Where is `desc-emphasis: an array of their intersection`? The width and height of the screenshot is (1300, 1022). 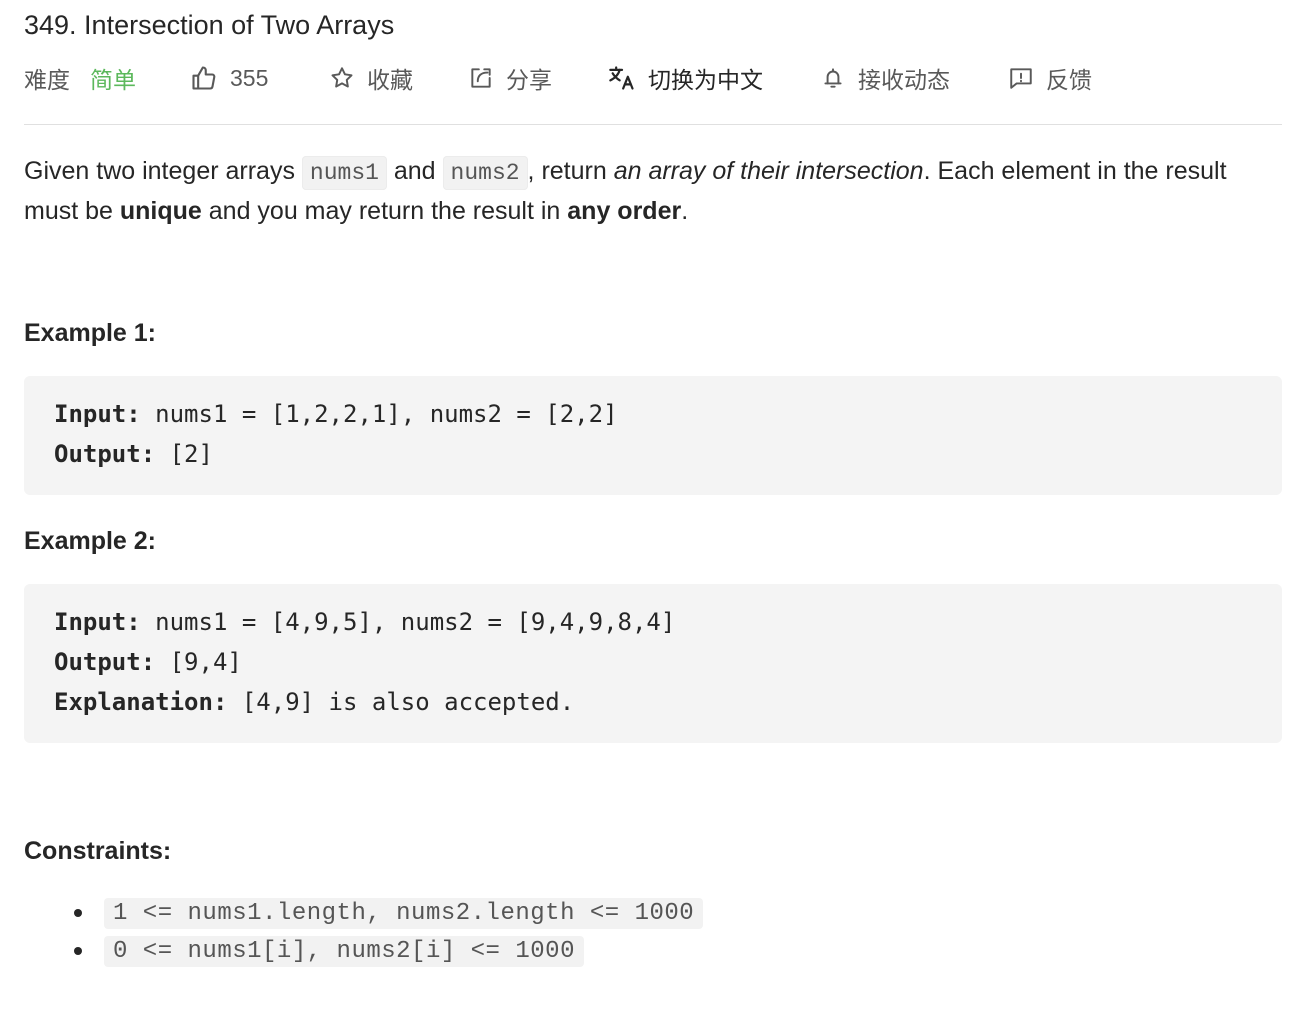 desc-emphasis: an array of their intersection is located at coordinates (768, 171).